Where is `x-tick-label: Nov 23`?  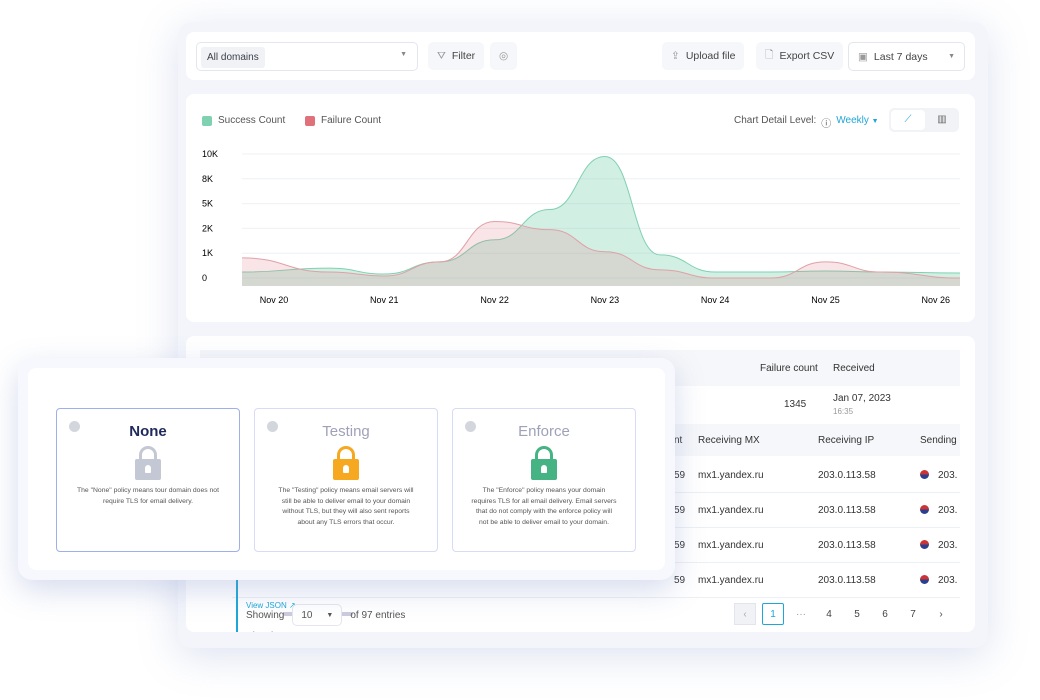
x-tick-label: Nov 23 is located at coordinates (605, 300).